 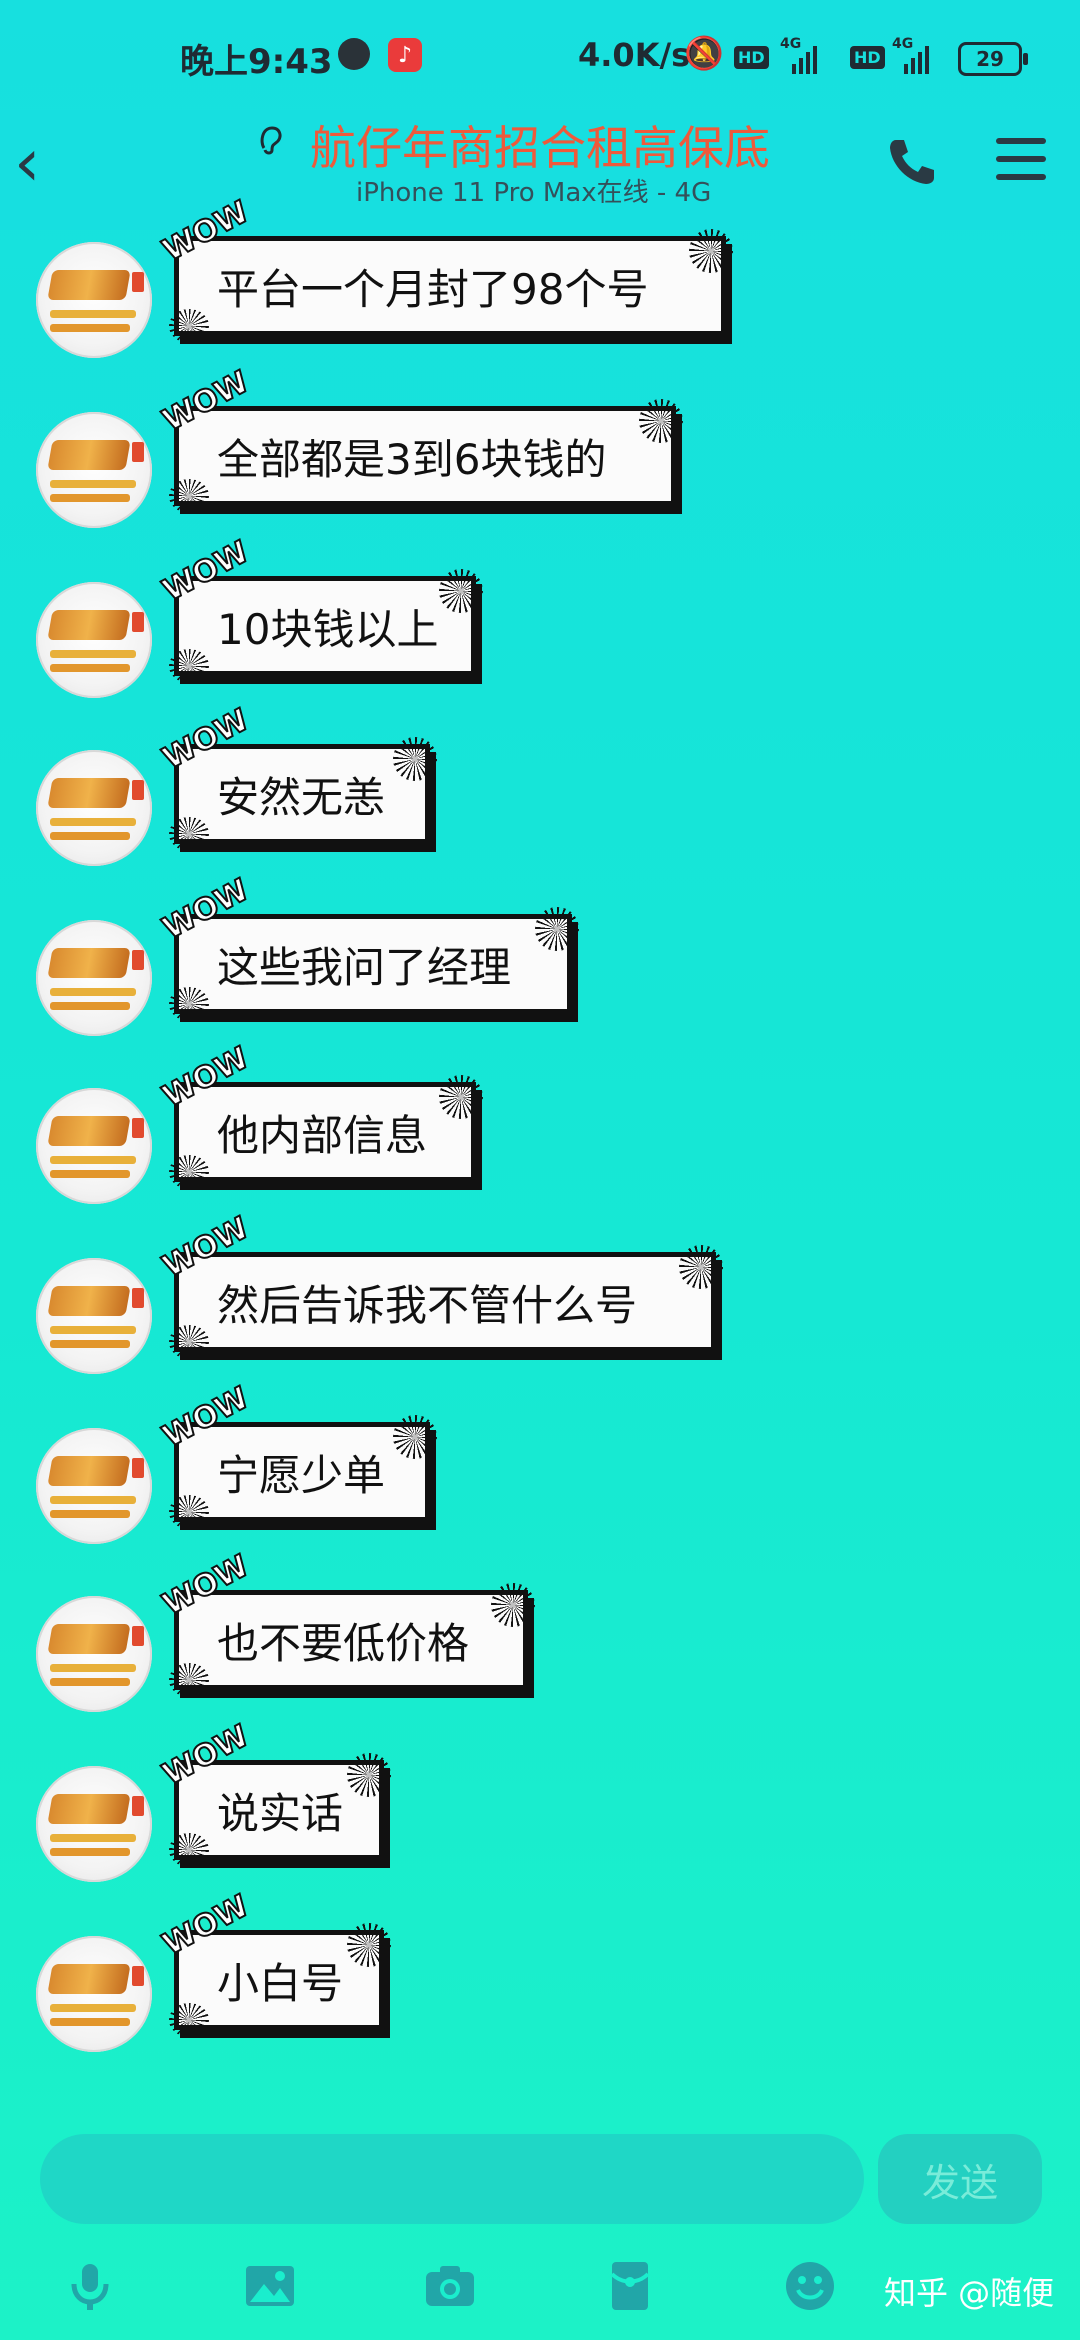 What do you see at coordinates (540, 148) in the screenshot?
I see `chat-title: 航仔年商招合租高保底` at bounding box center [540, 148].